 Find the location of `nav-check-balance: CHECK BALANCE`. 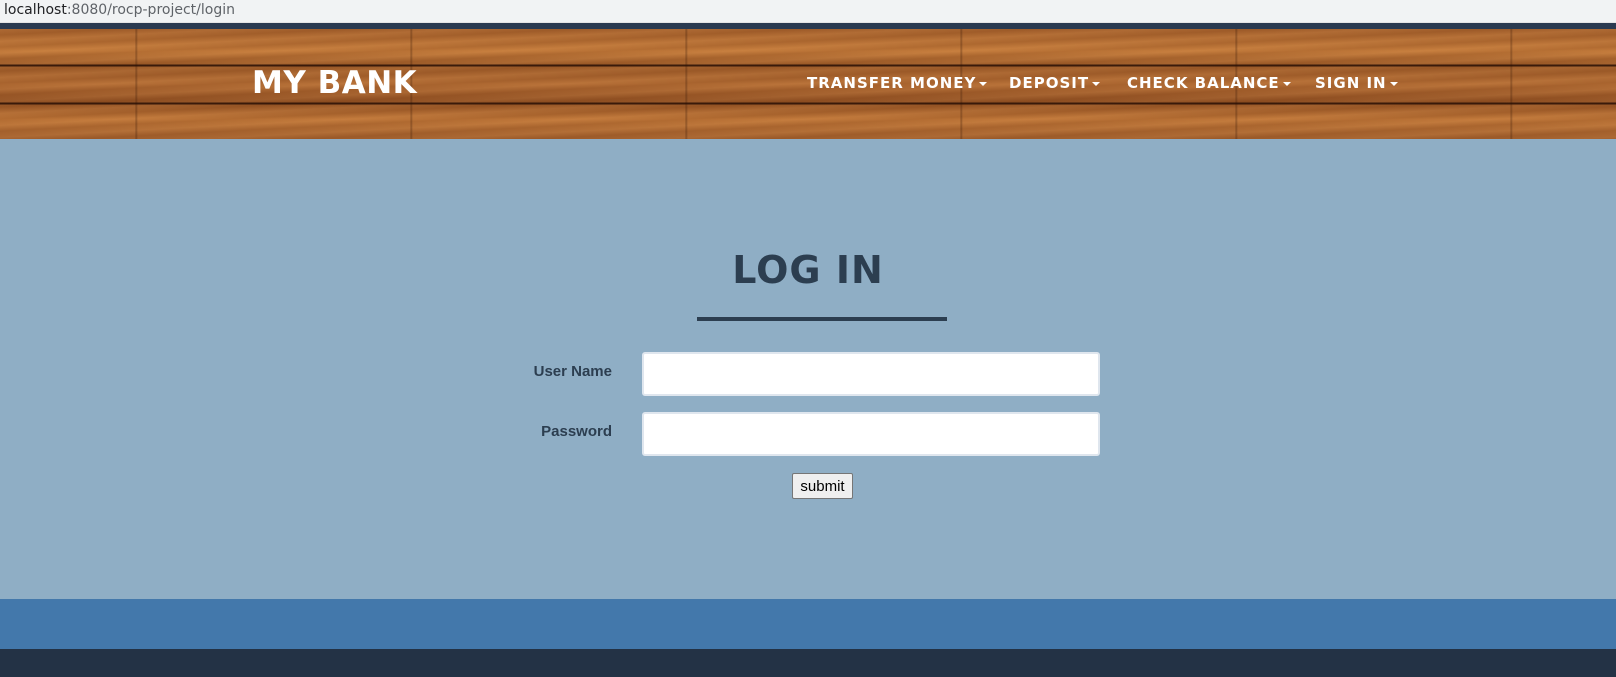

nav-check-balance: CHECK BALANCE is located at coordinates (1209, 83).